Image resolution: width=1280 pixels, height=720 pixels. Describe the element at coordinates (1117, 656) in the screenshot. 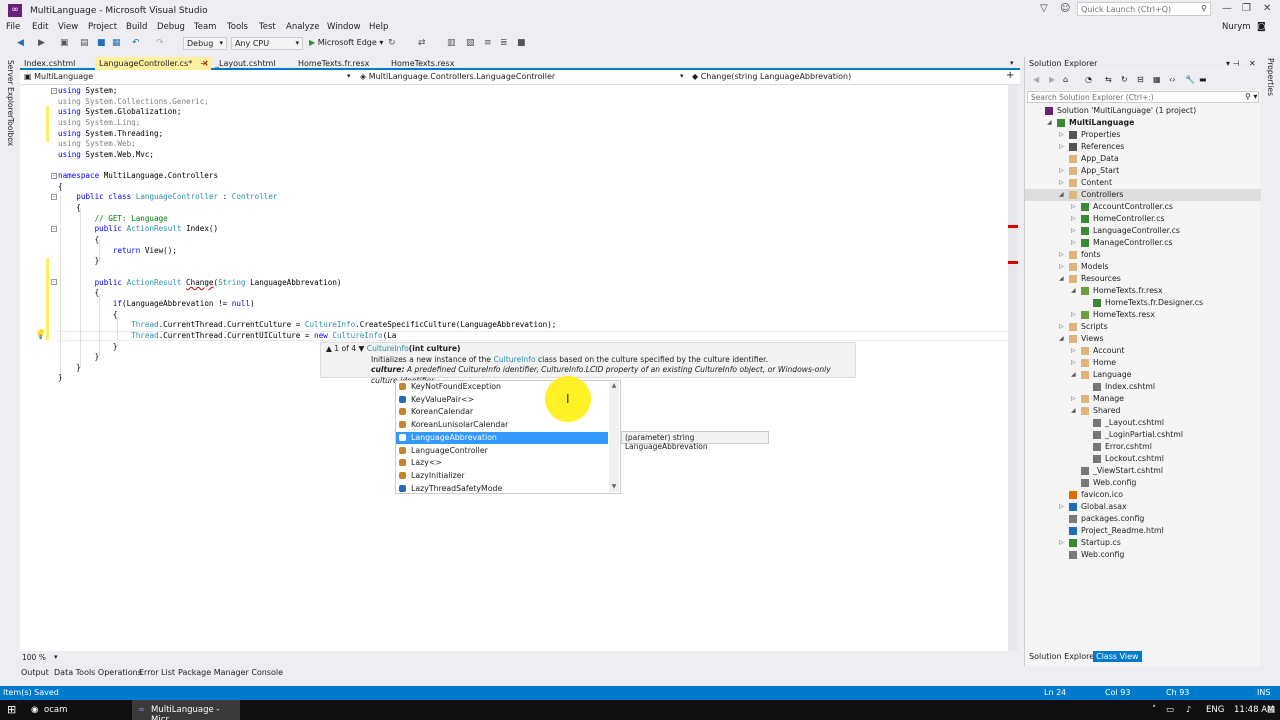

I see `tab-class-view: Class View` at that location.